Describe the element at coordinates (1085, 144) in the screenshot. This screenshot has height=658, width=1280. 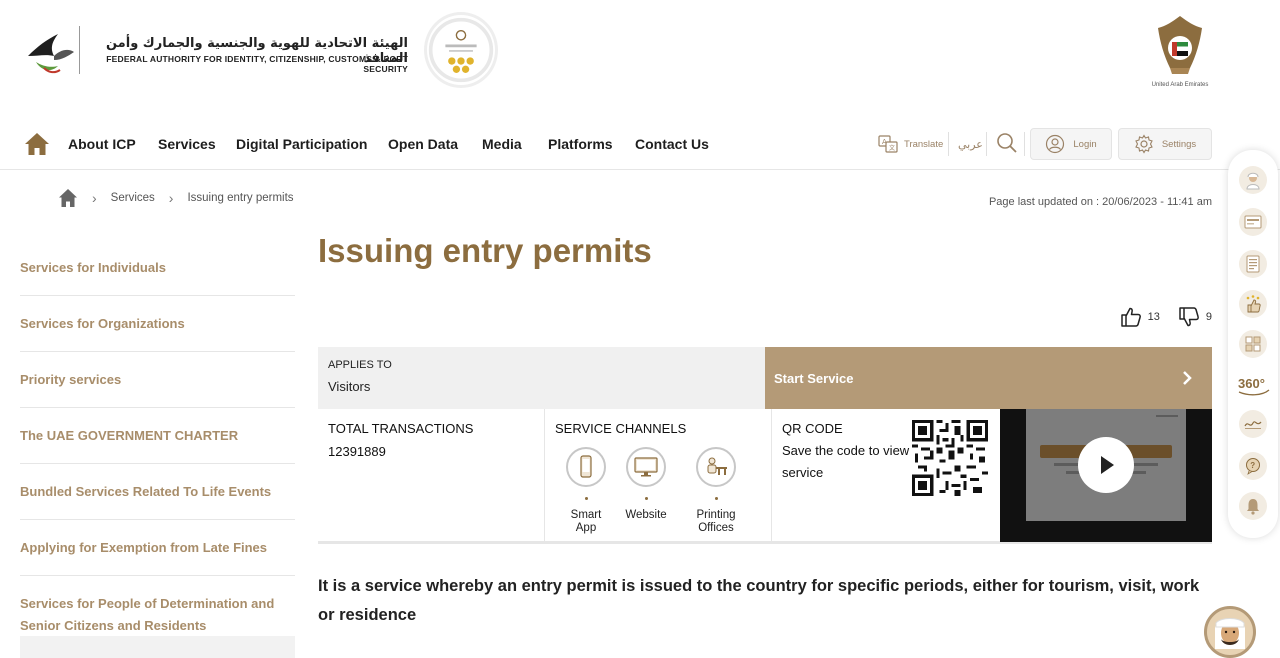
I see `login-label: Login` at that location.